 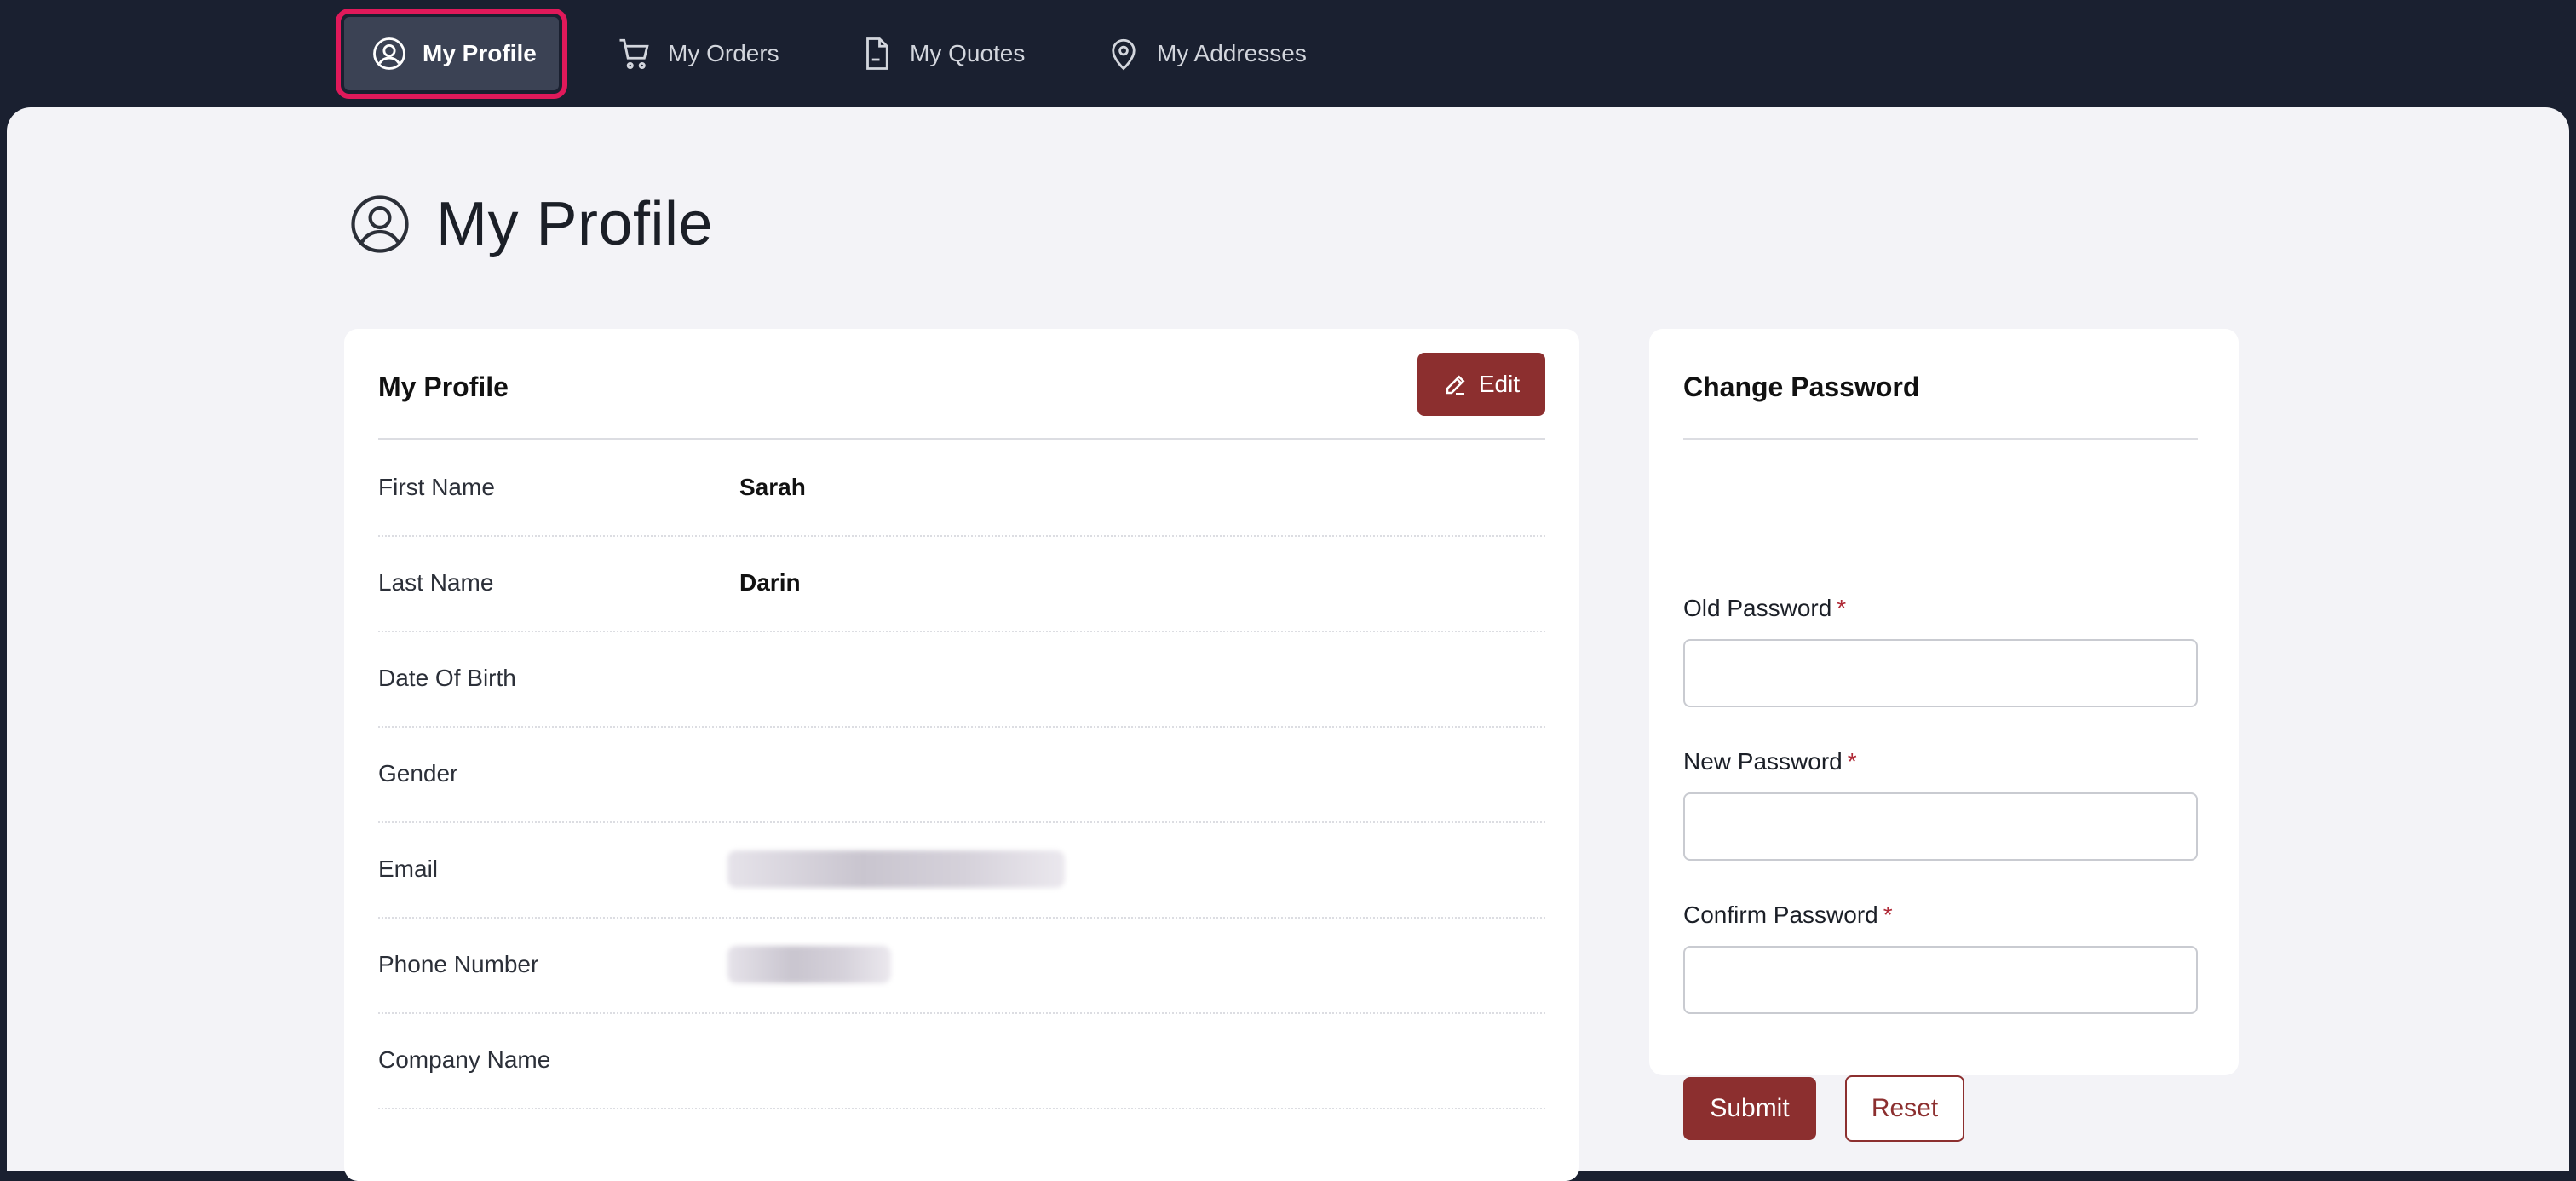 I want to click on field-label: First Name, so click(x=436, y=487).